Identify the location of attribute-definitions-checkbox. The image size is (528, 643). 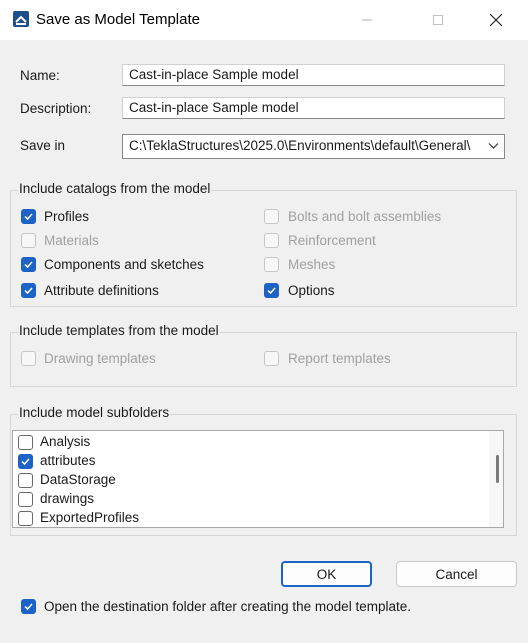
(28, 290).